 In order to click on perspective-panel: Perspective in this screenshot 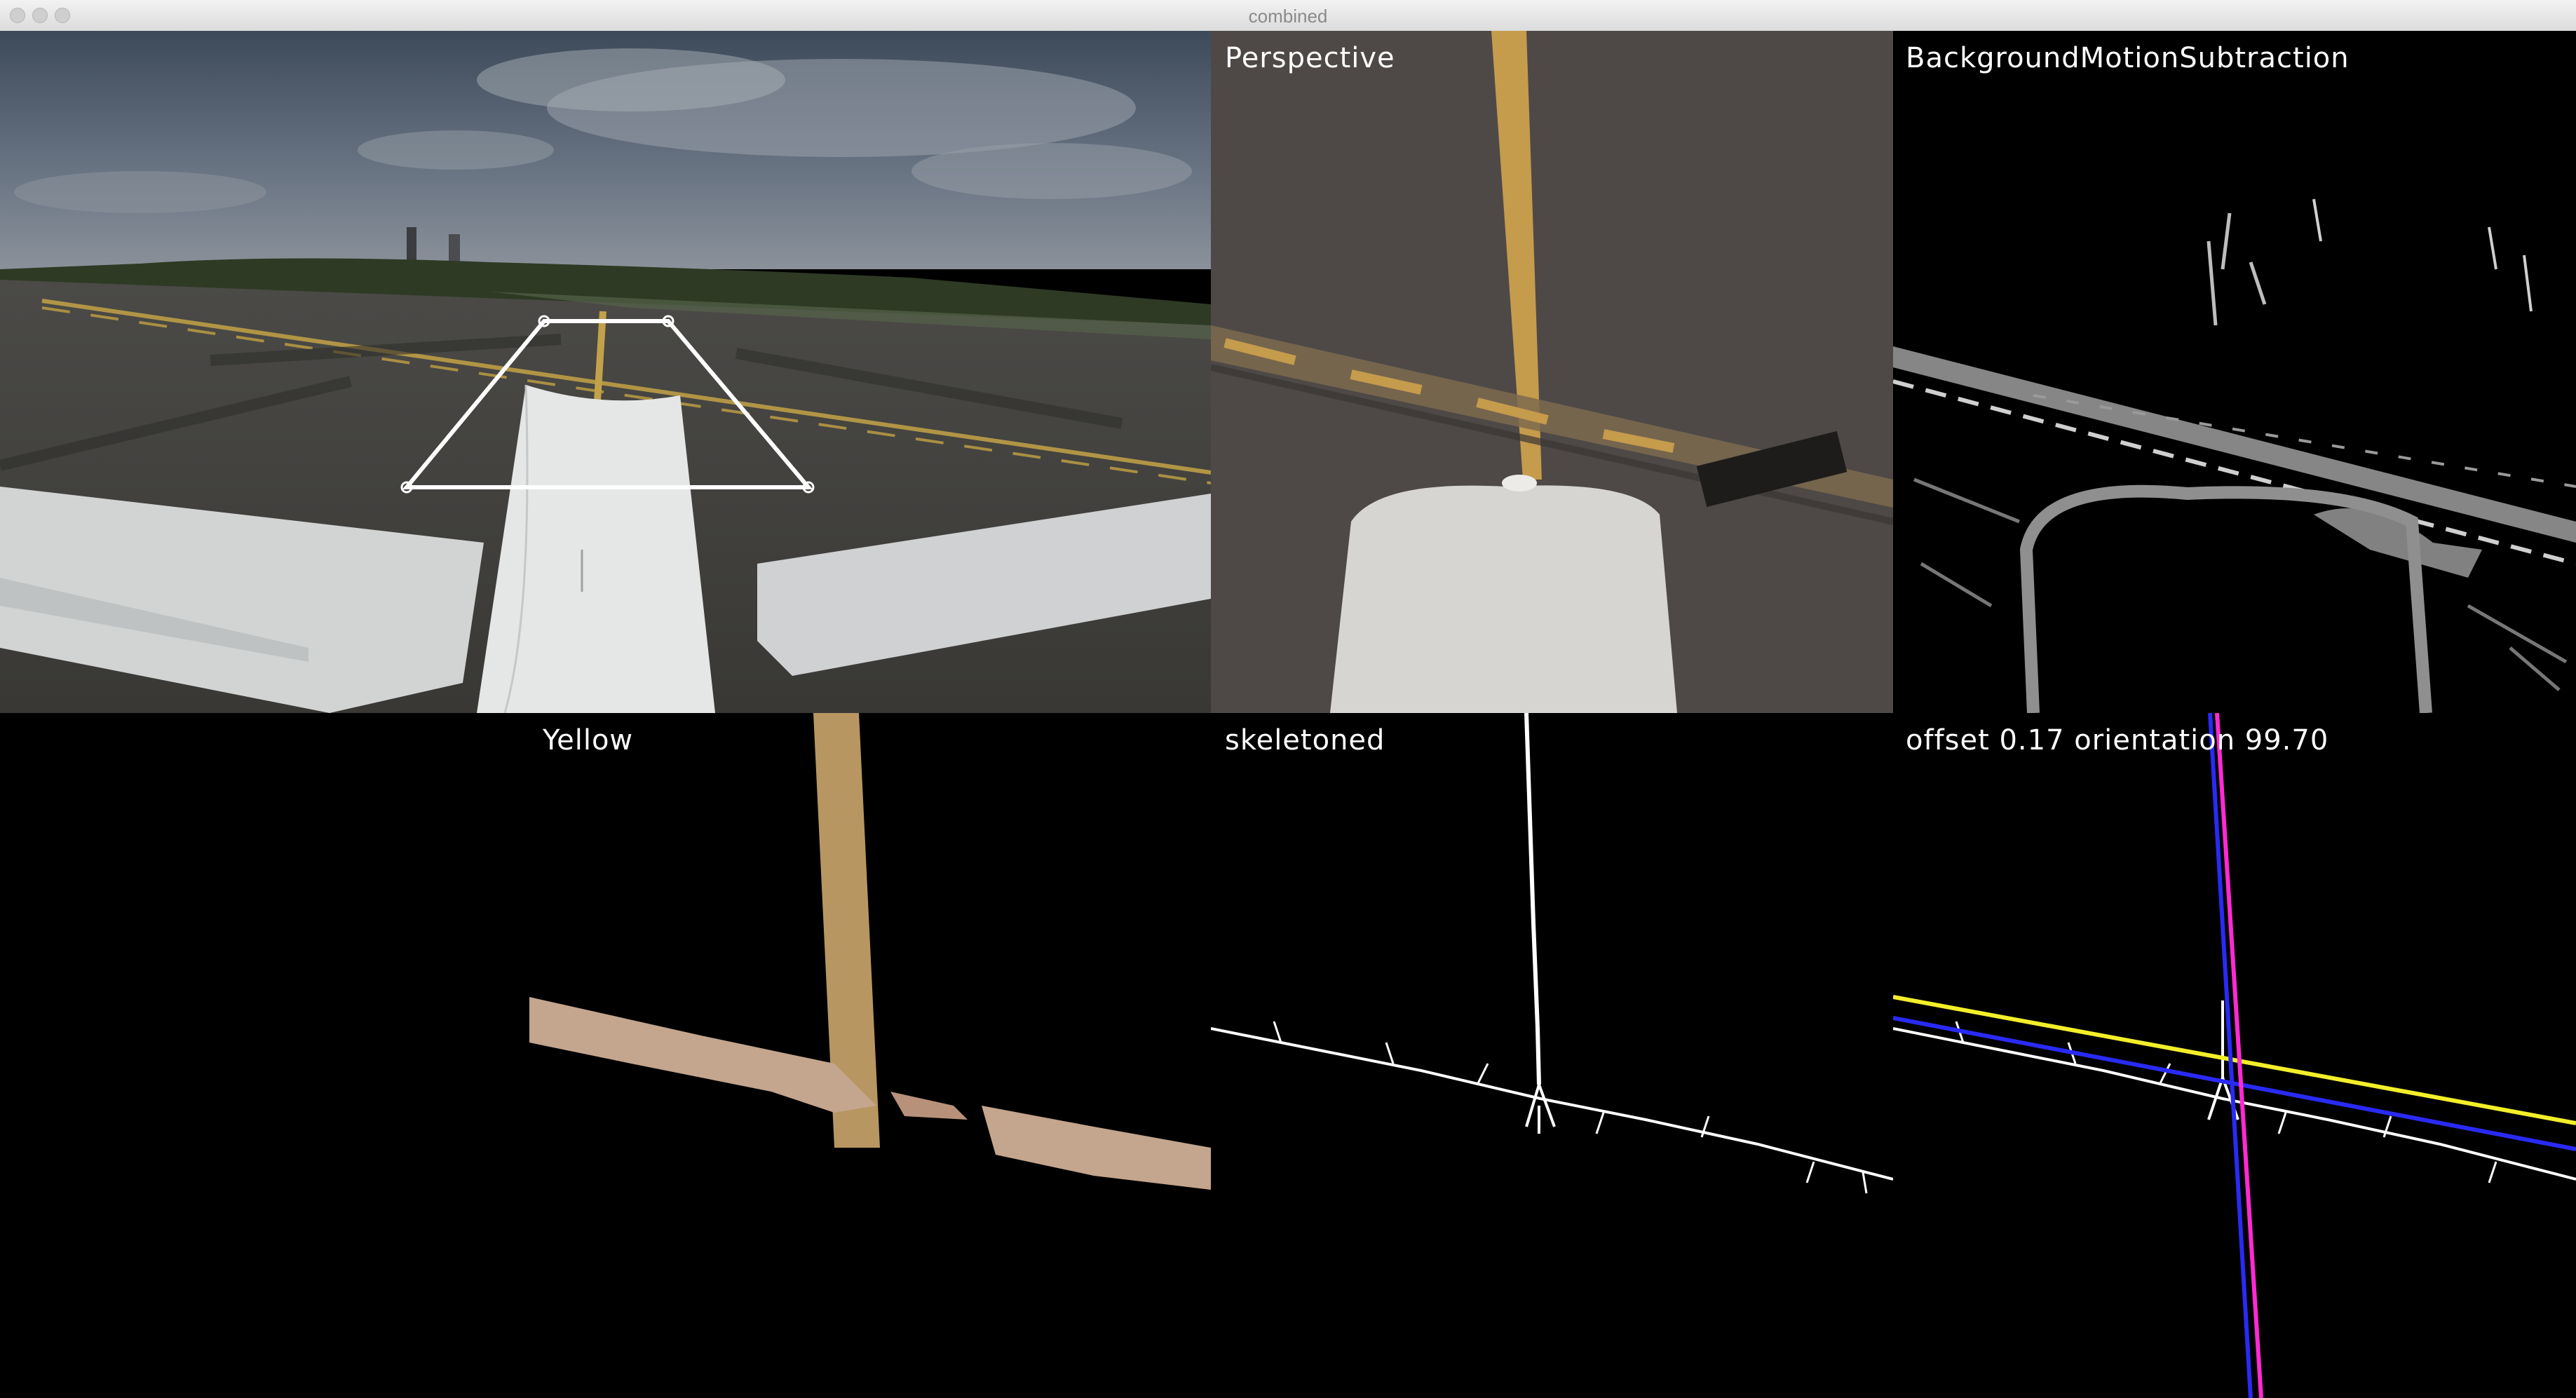, I will do `click(1552, 372)`.